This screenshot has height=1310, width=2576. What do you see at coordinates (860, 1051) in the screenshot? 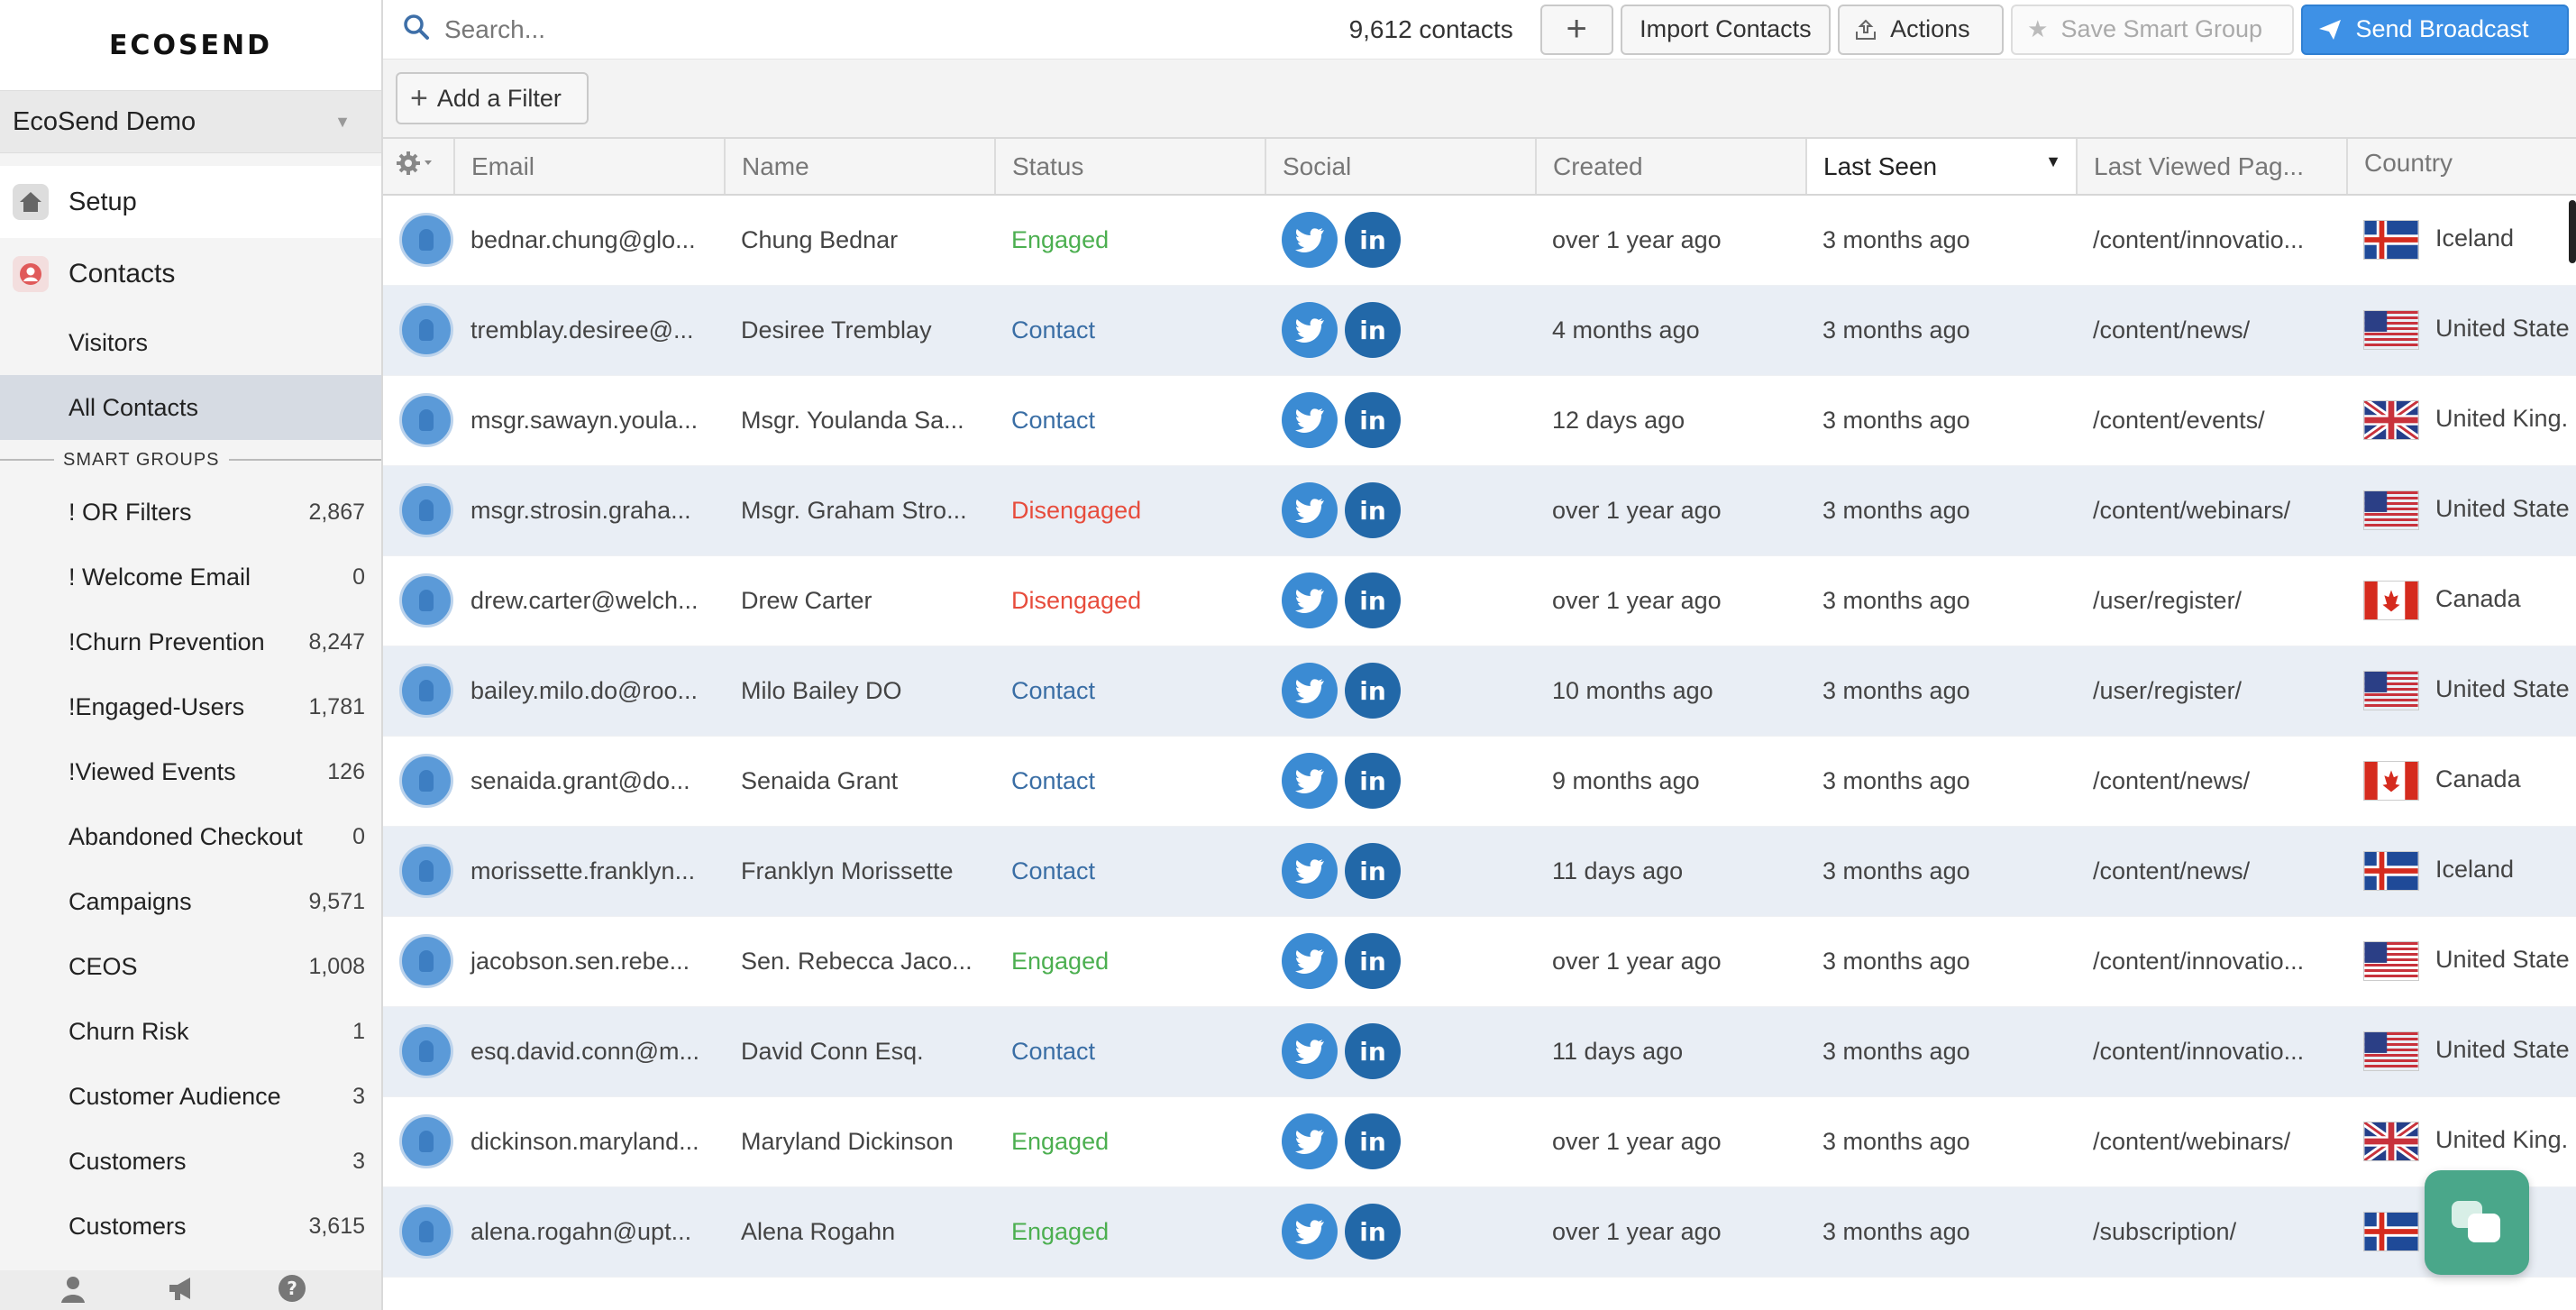
I see `cell-name: David Conn Esq.` at bounding box center [860, 1051].